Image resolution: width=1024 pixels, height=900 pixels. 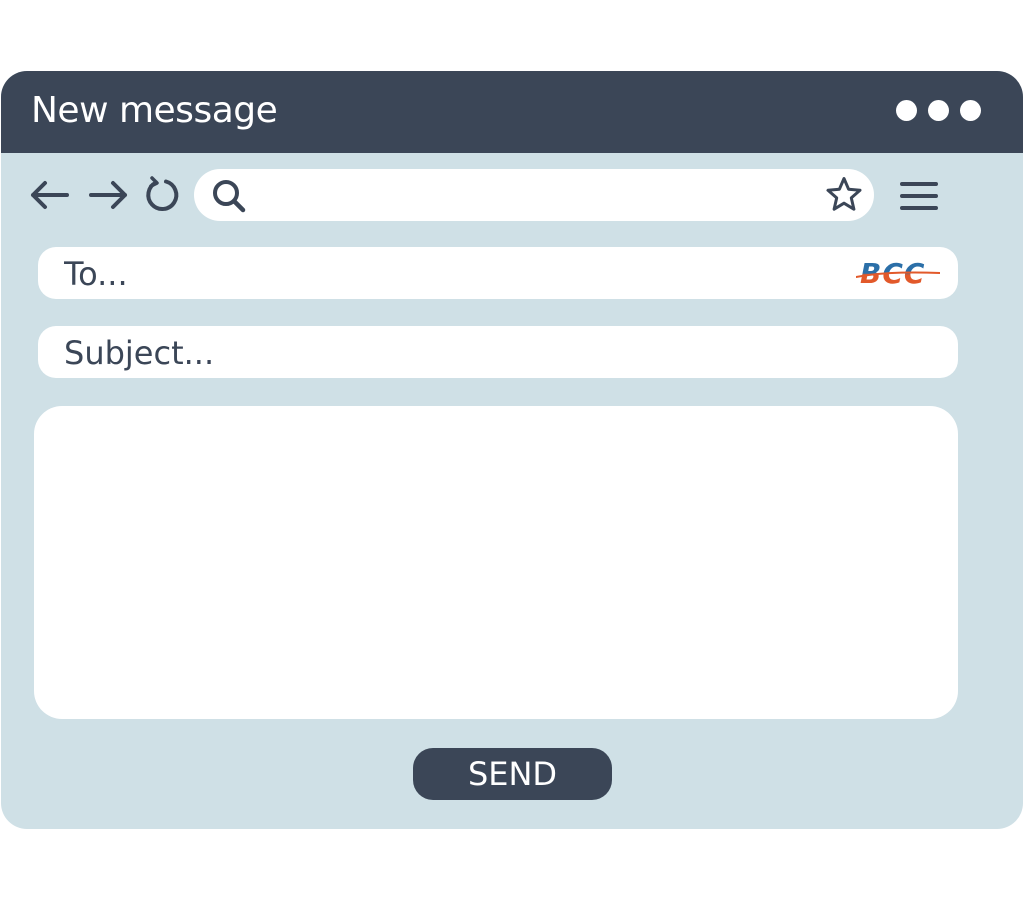 I want to click on bcc-button: BCC, so click(x=898, y=274).